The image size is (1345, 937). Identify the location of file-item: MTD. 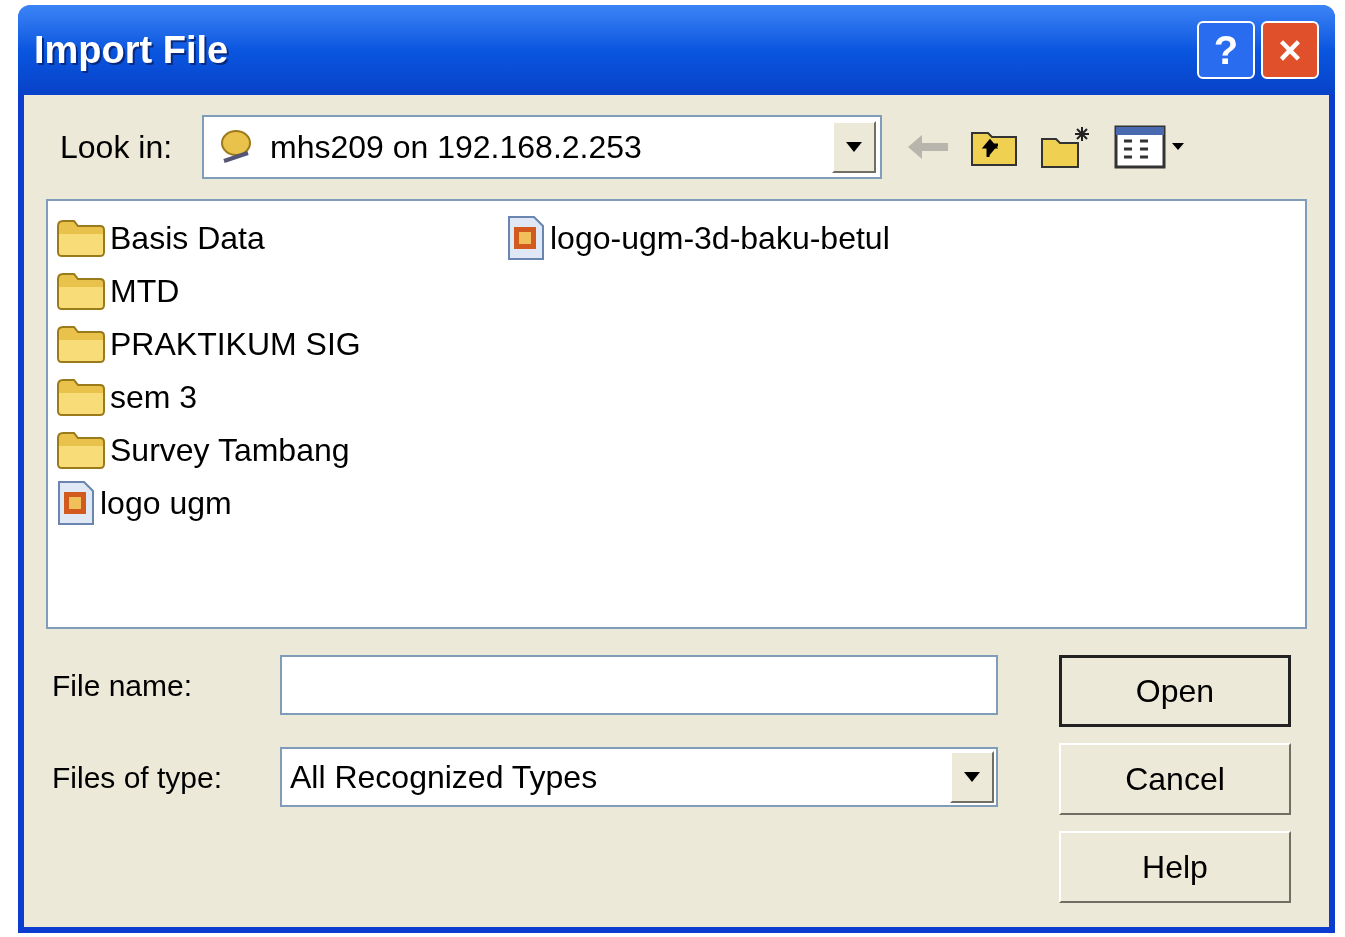
(118, 290).